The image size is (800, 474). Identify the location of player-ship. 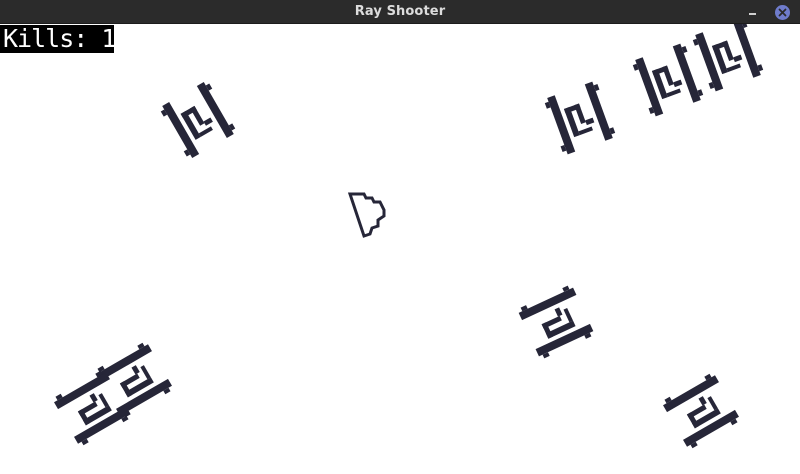
(367, 215).